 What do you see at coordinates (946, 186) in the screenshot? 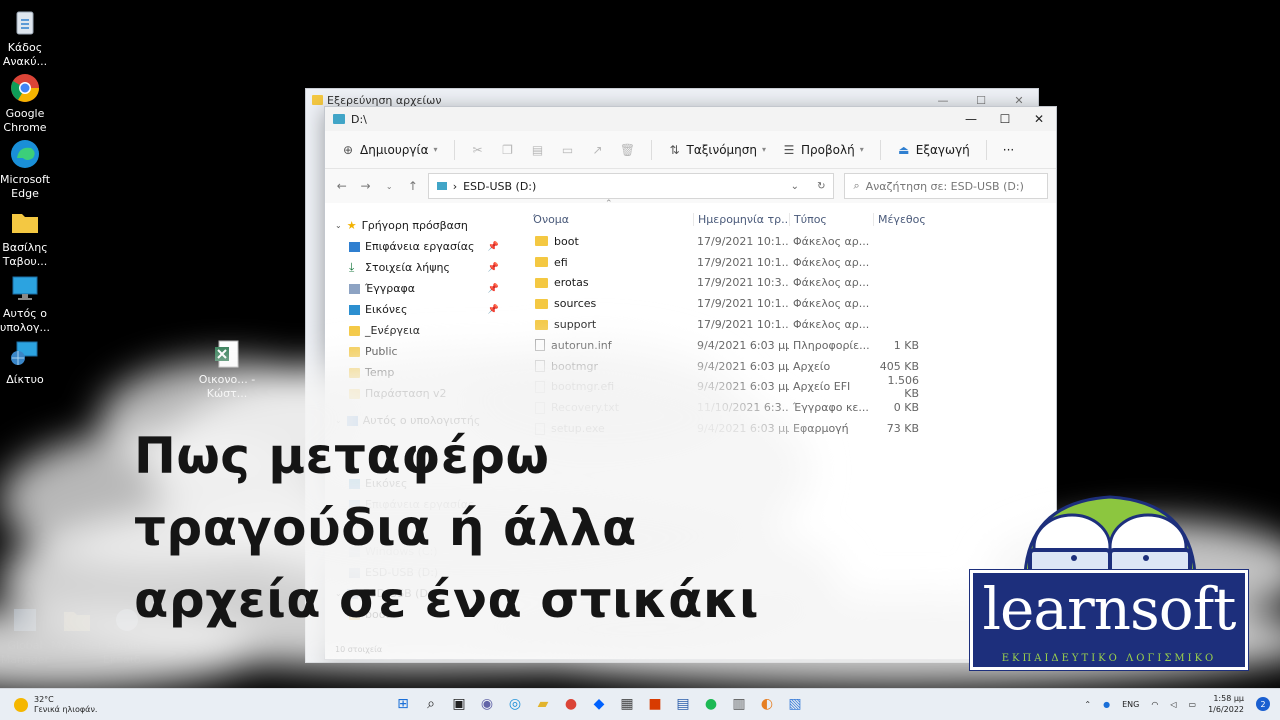
I see `search-input: ⌕ Αναζήτηση σε: ESD-USB (D:)` at bounding box center [946, 186].